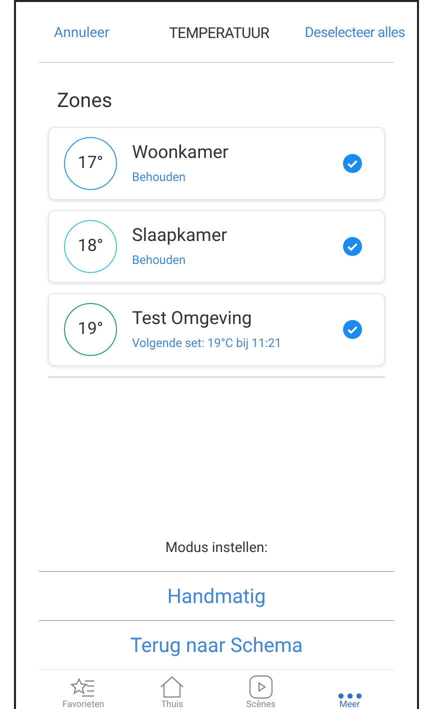 The height and width of the screenshot is (709, 425). What do you see at coordinates (350, 696) in the screenshot?
I see `more-icon` at bounding box center [350, 696].